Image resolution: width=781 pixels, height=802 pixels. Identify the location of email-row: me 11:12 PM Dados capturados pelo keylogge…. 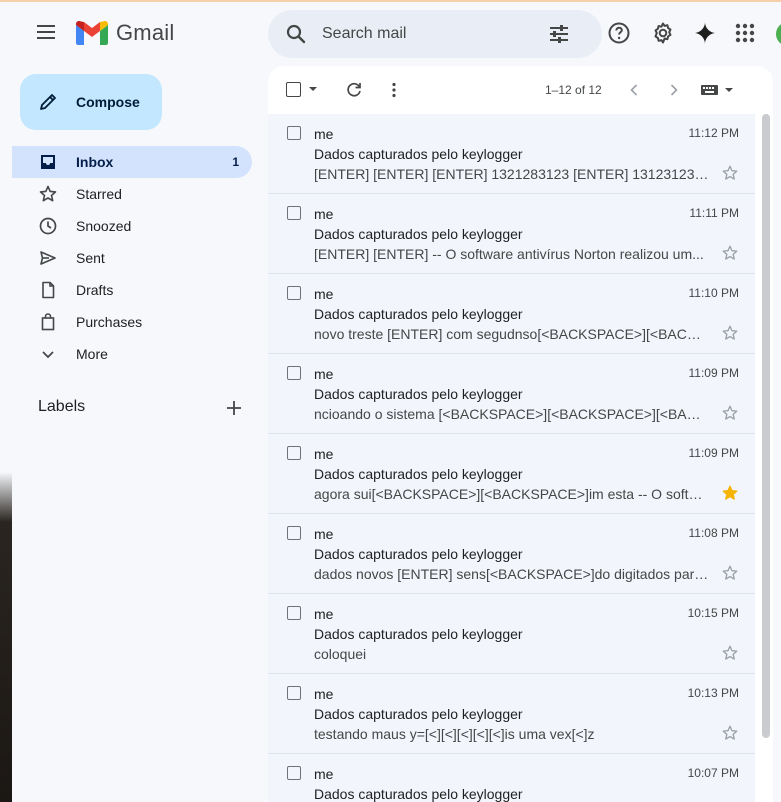
(511, 154).